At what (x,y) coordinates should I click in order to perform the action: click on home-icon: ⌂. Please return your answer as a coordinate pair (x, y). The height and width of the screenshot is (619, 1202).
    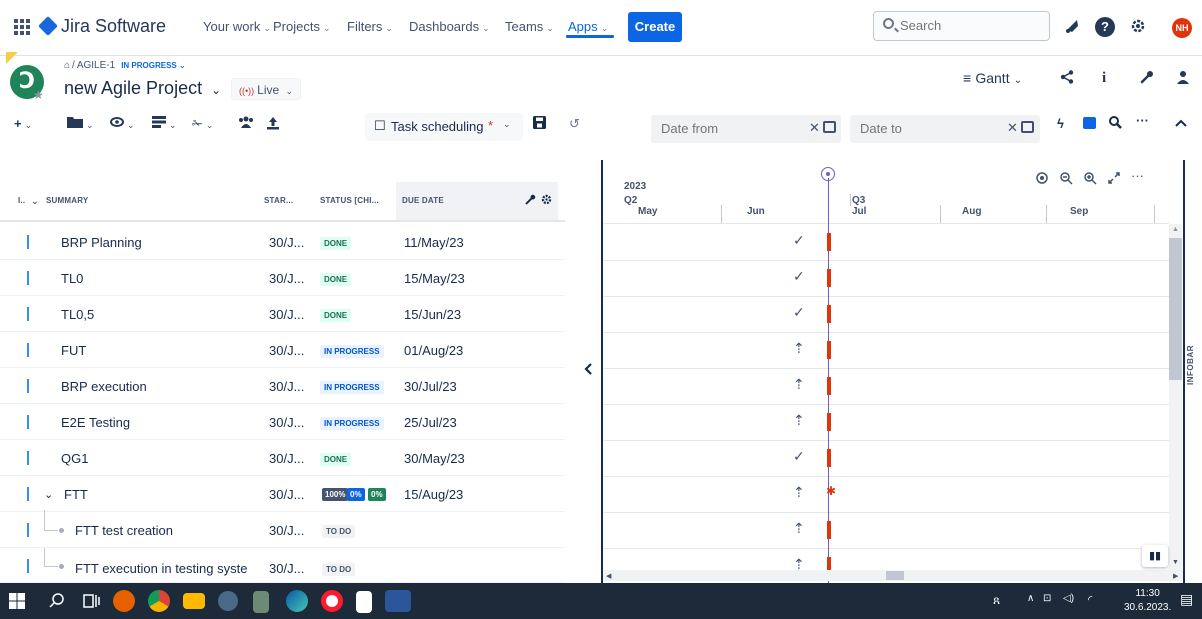
    Looking at the image, I should click on (67, 65).